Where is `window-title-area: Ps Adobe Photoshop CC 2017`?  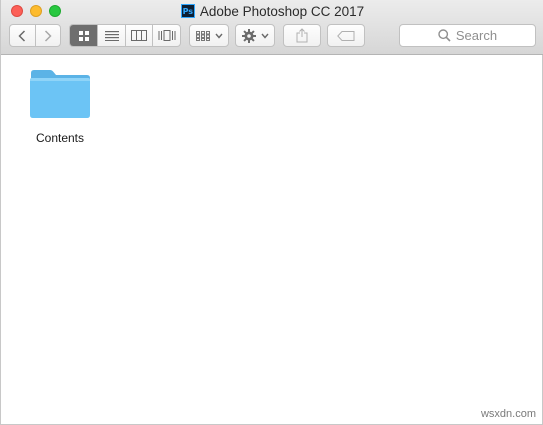 window-title-area: Ps Adobe Photoshop CC 2017 is located at coordinates (272, 11).